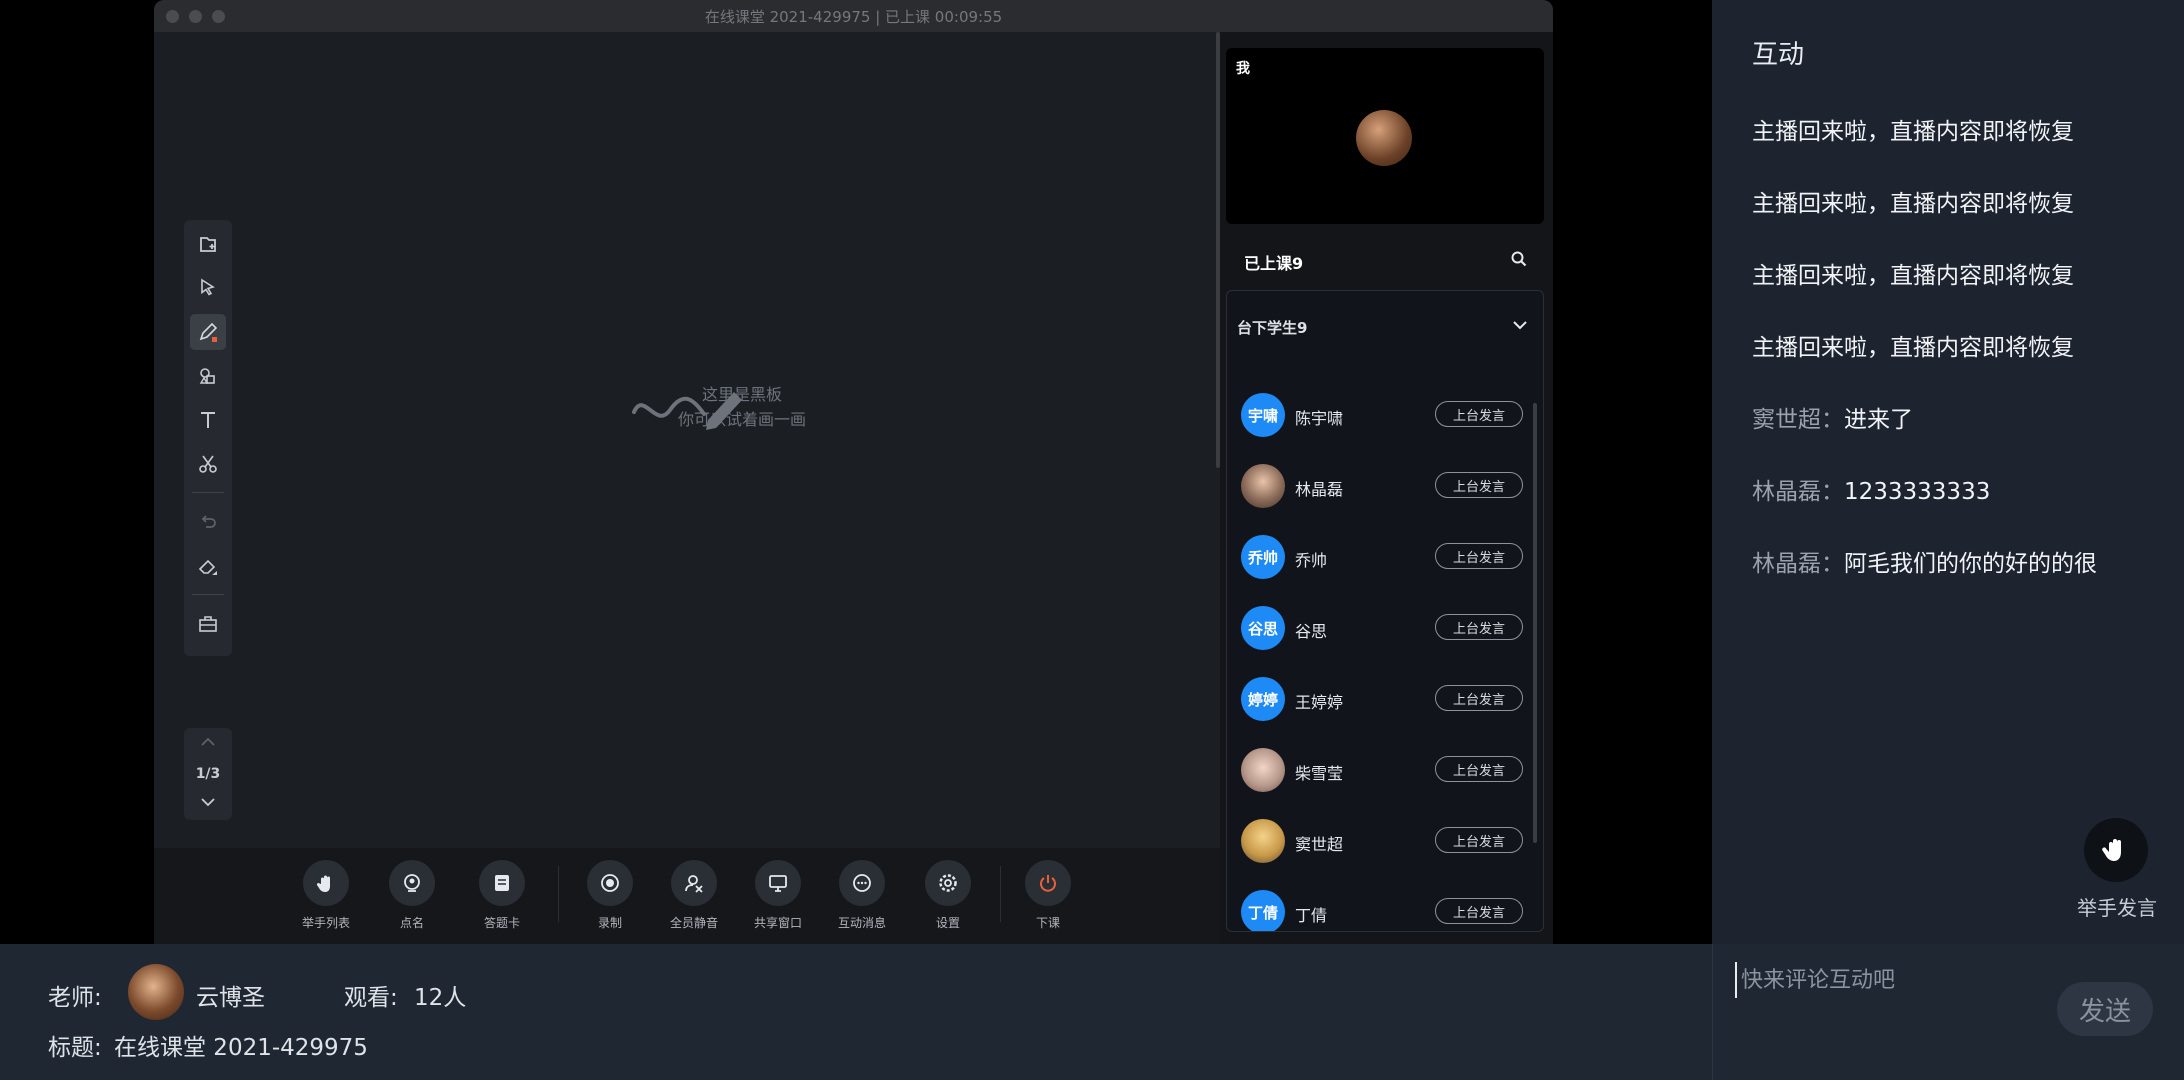  Describe the element at coordinates (777, 923) in the screenshot. I see `share-window-label: 共享窗口` at that location.